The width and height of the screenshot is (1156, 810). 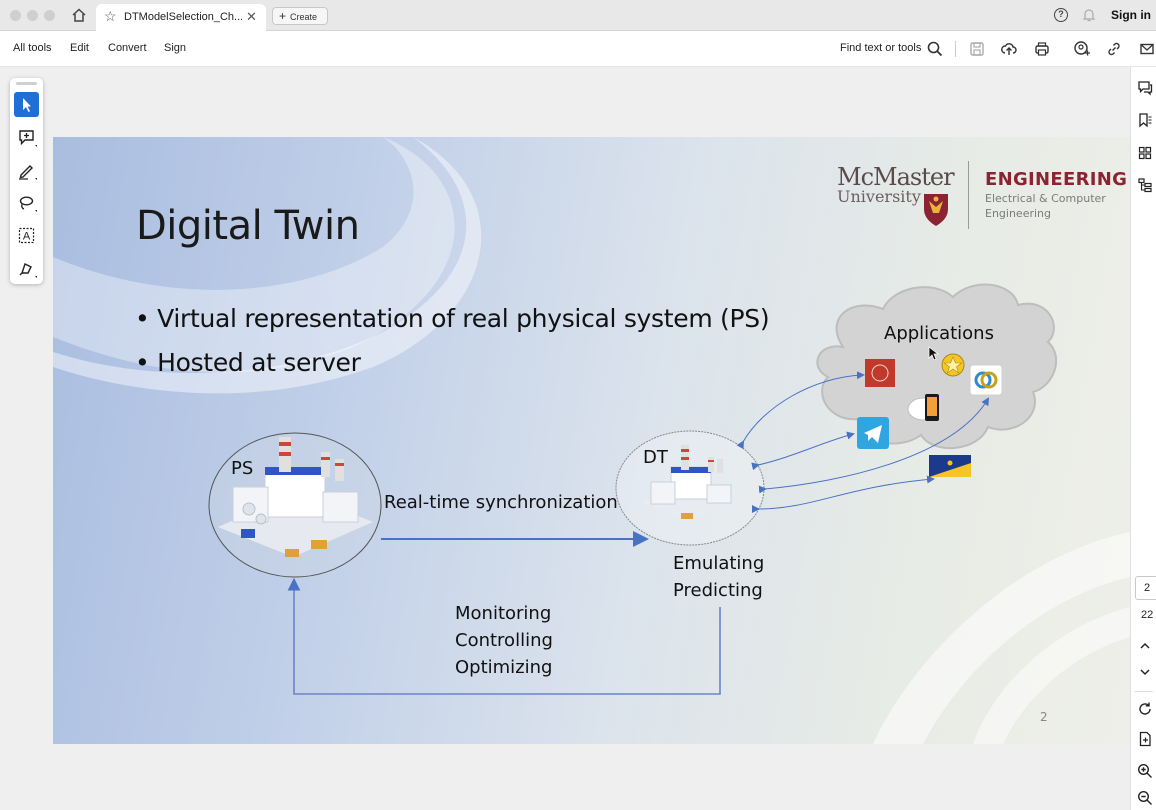 What do you see at coordinates (719, 563) in the screenshot?
I see `emulating-label: Emulating` at bounding box center [719, 563].